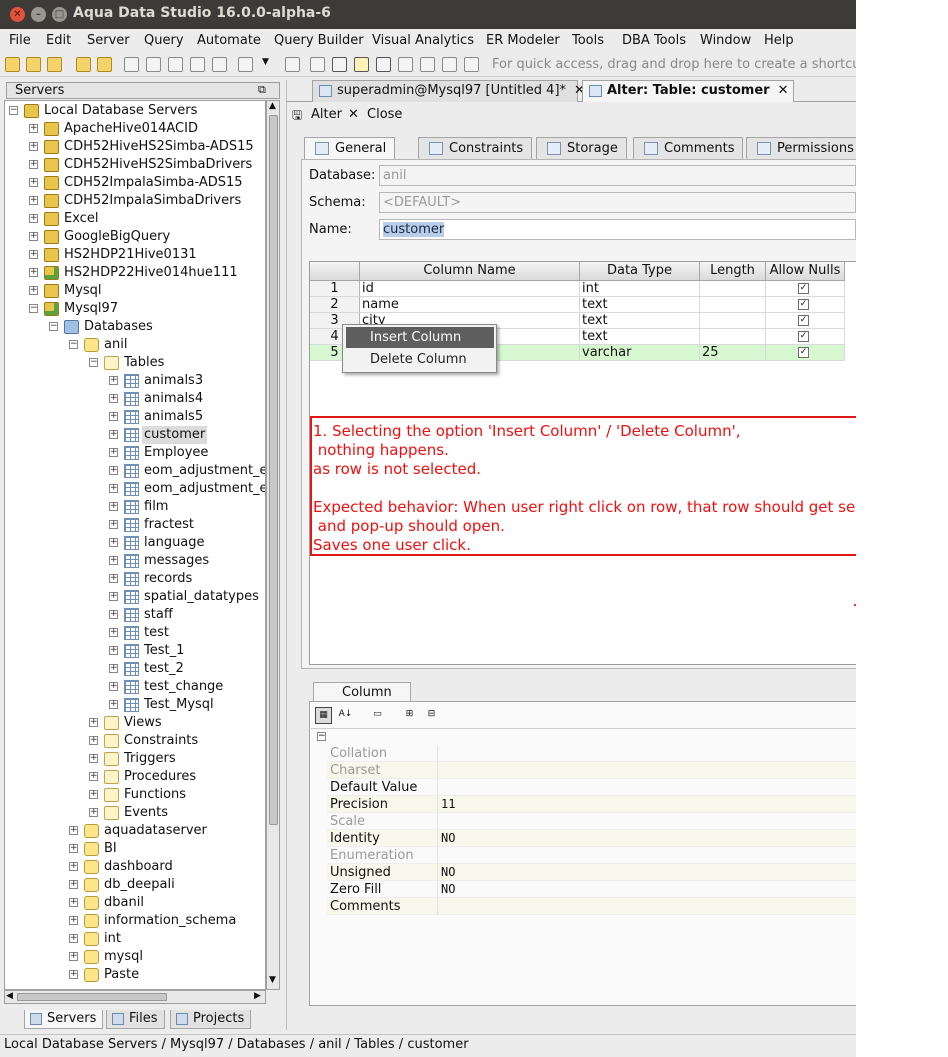  I want to click on restore-panel-icon: ⧉, so click(262, 90).